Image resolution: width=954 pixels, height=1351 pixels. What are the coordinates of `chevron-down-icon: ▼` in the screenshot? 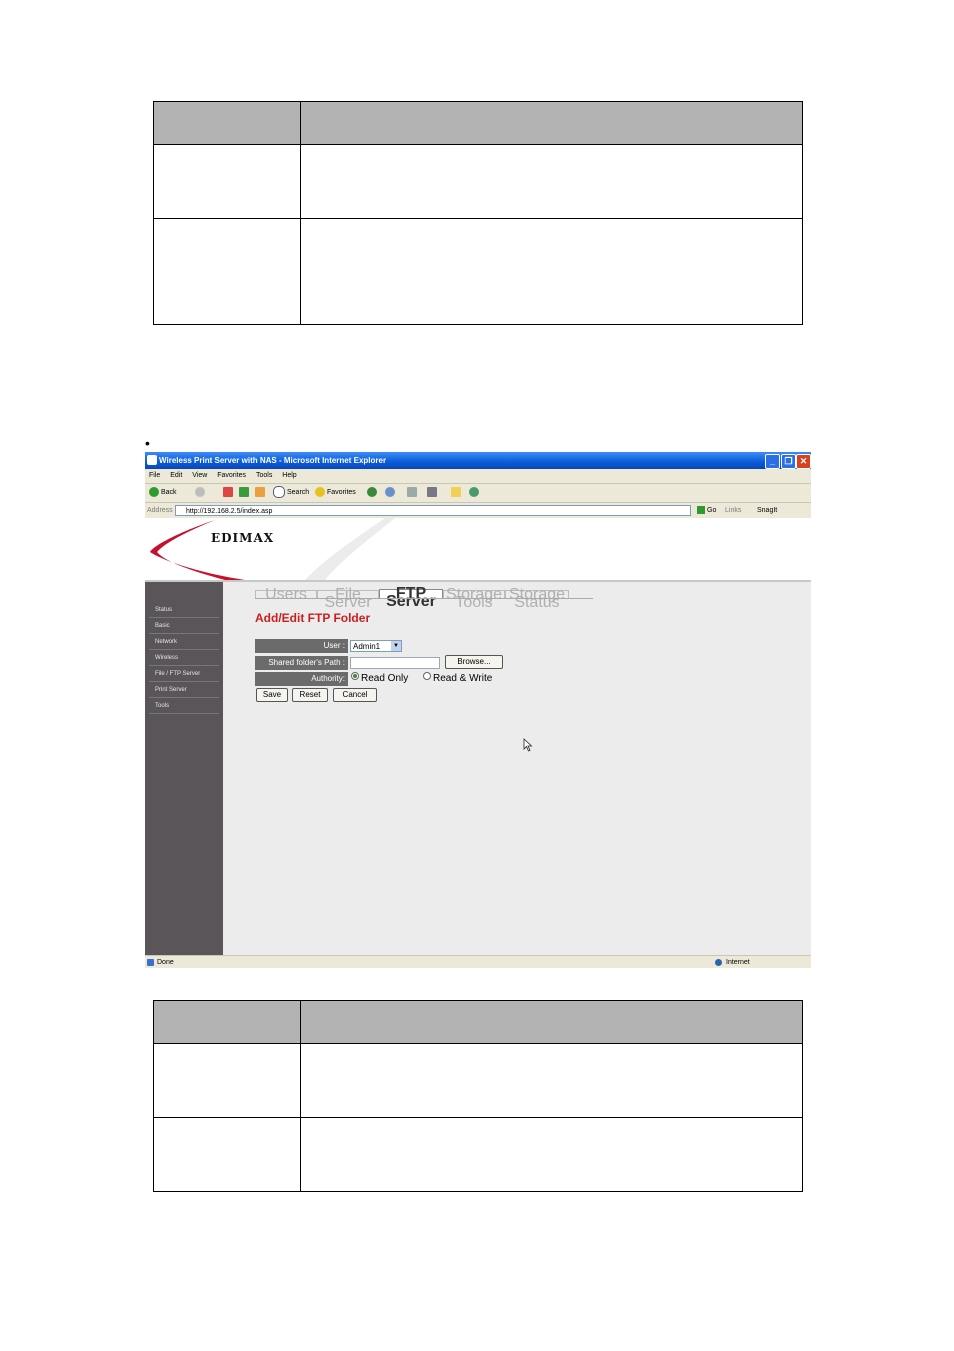 It's located at (396, 646).